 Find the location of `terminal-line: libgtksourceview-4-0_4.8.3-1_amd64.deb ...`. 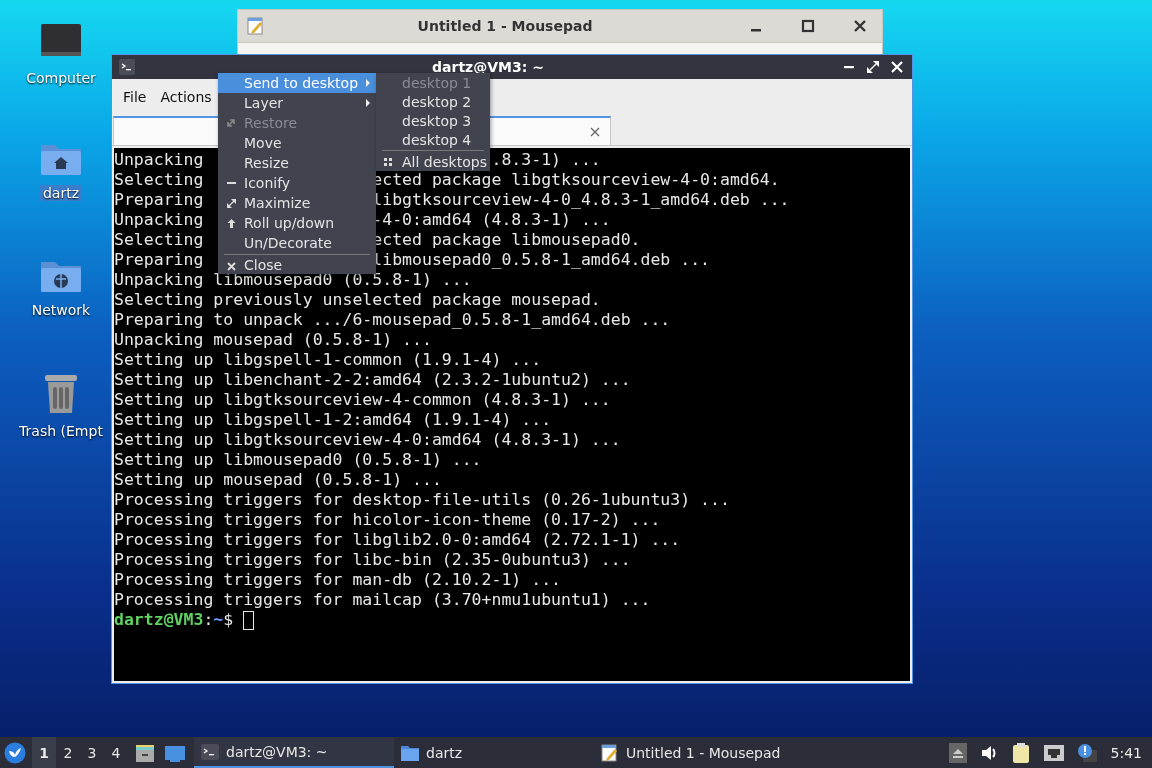

terminal-line: libgtksourceview-4-0_4.8.3-1_amd64.deb ... is located at coordinates (581, 200).